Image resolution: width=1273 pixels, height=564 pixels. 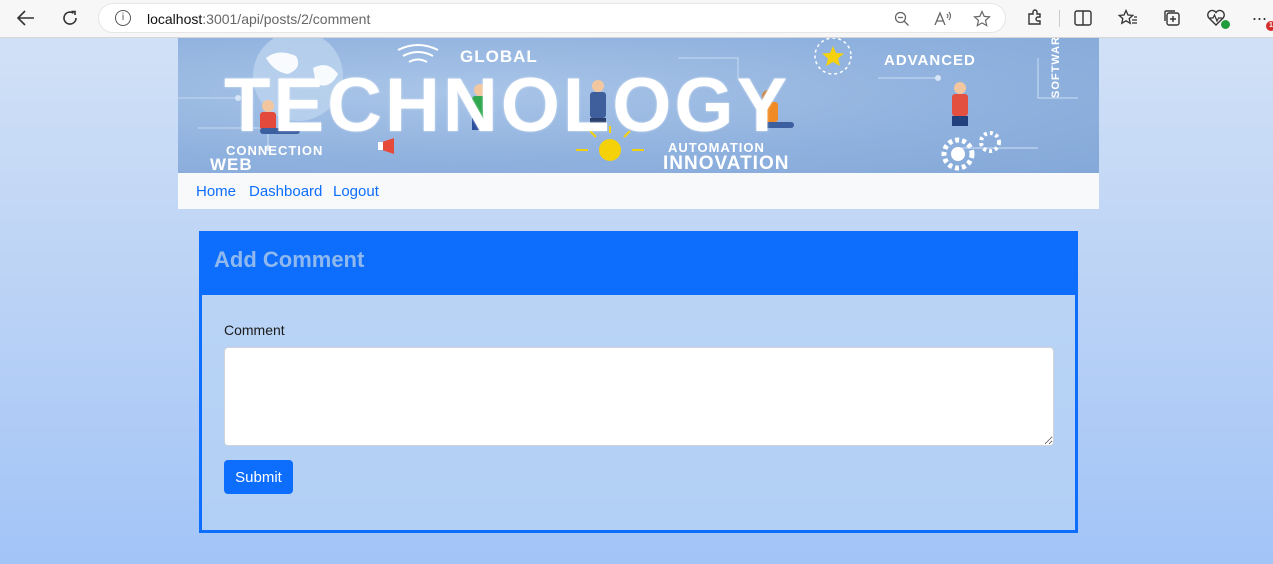 What do you see at coordinates (1258, 18) in the screenshot?
I see `more-icon: ··· 1` at bounding box center [1258, 18].